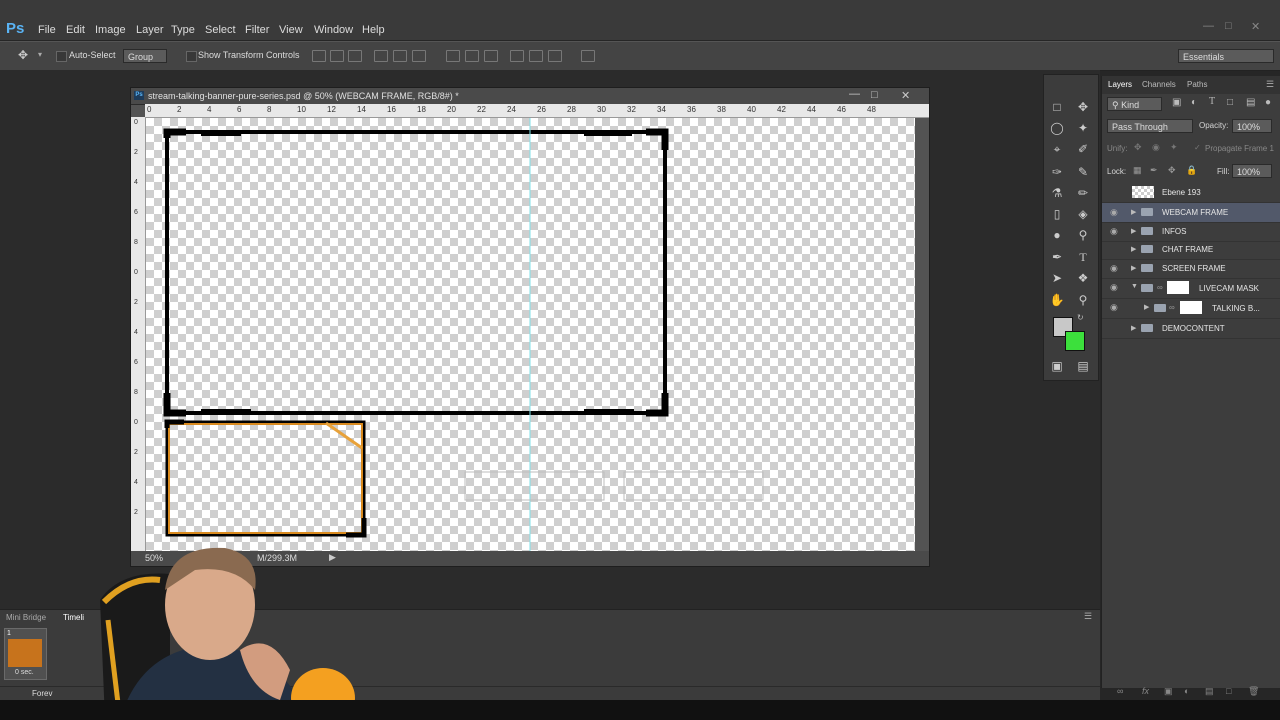  I want to click on menu-image: Image, so click(110, 30).